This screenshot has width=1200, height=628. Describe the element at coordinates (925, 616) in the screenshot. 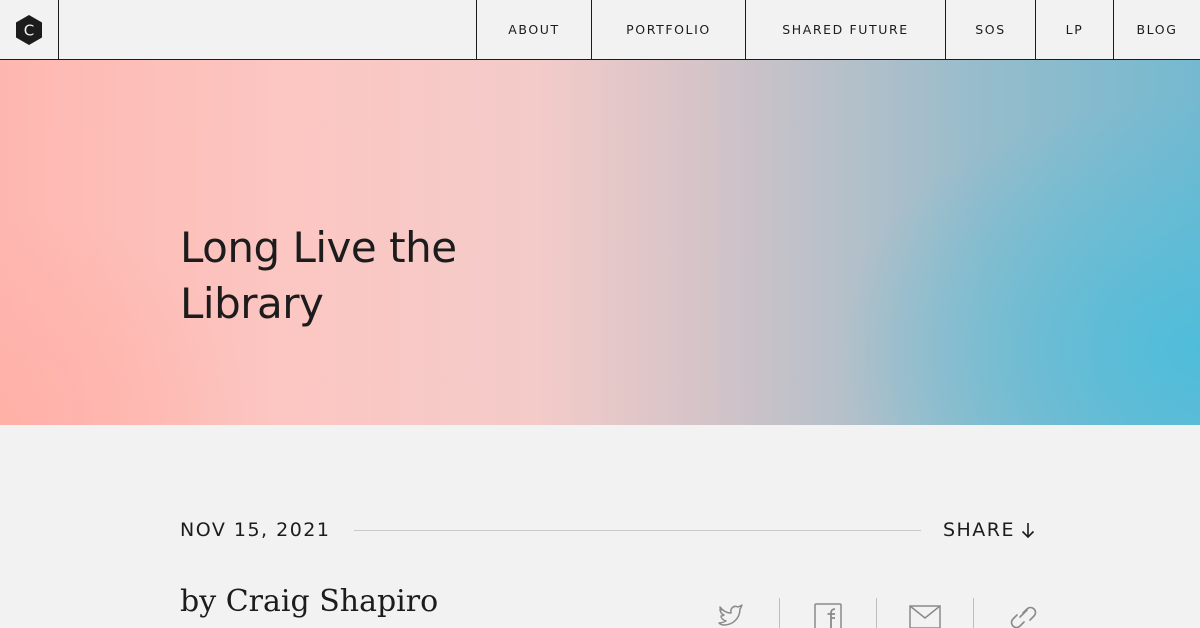

I see `email-icon` at that location.